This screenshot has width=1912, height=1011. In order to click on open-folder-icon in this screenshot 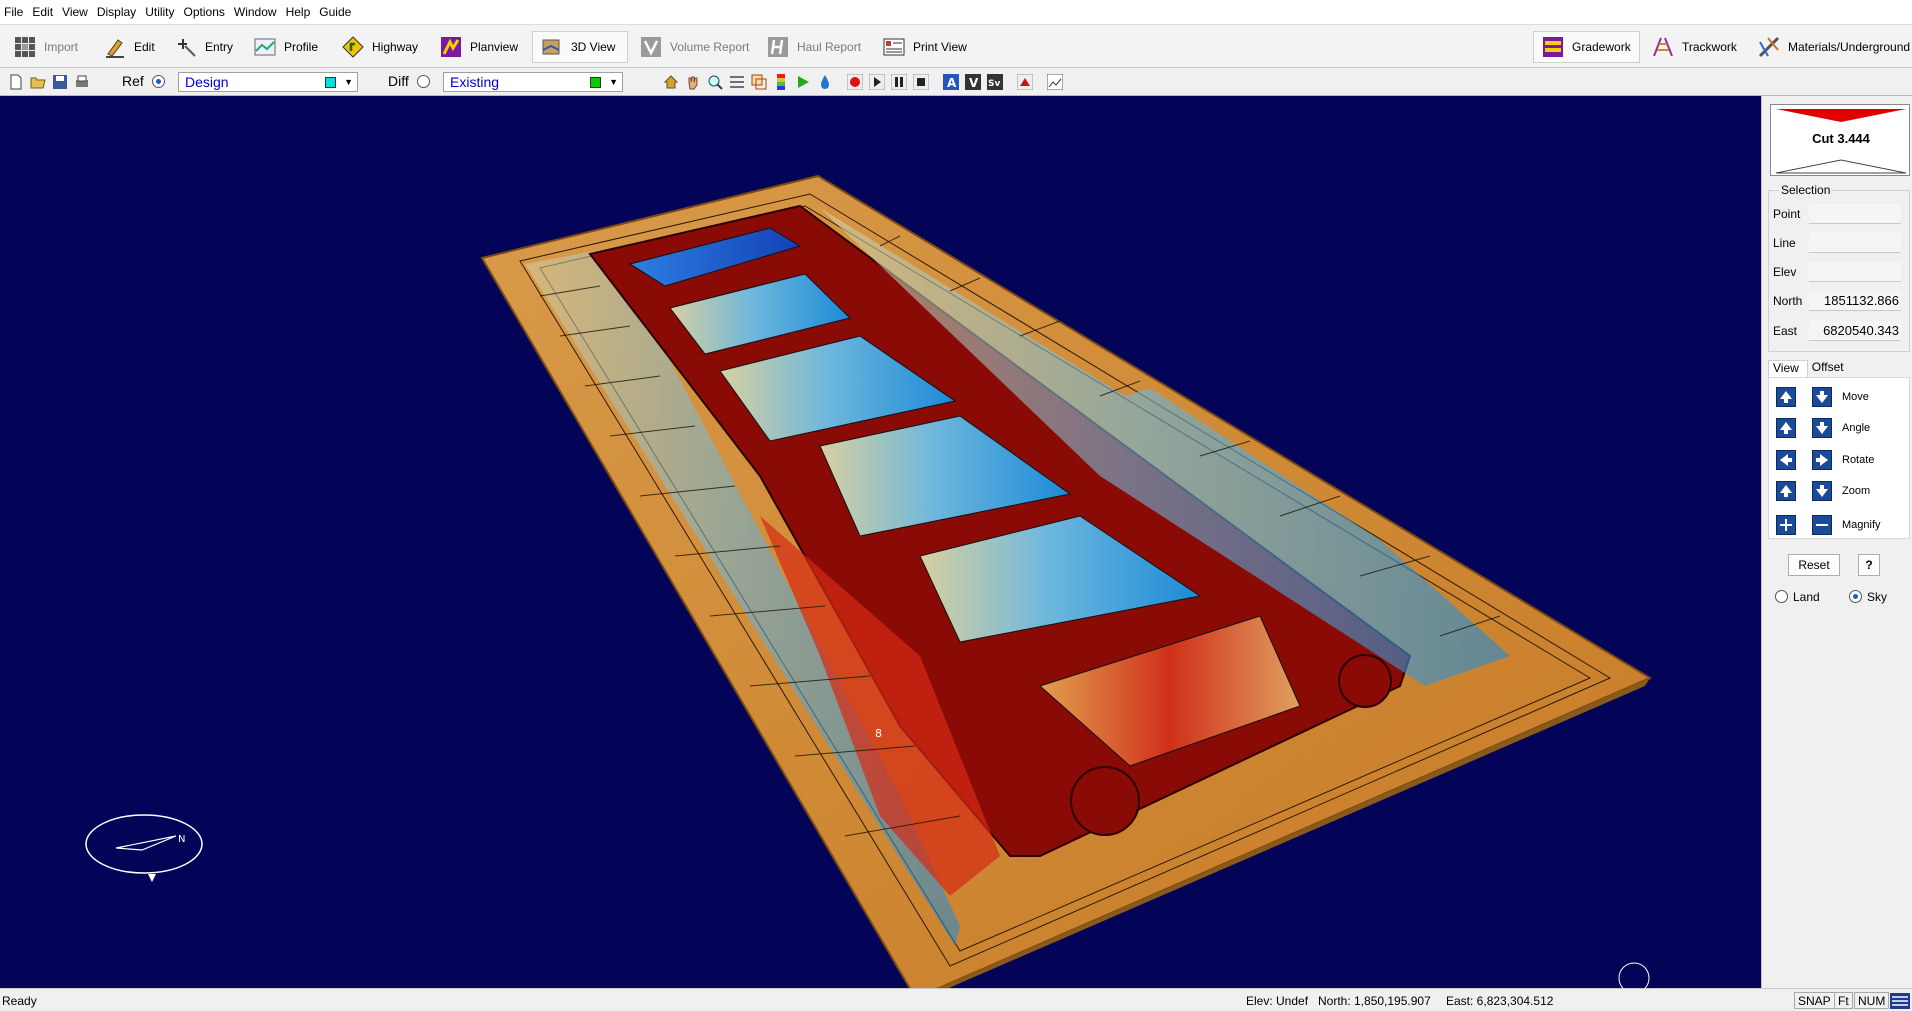, I will do `click(38, 82)`.